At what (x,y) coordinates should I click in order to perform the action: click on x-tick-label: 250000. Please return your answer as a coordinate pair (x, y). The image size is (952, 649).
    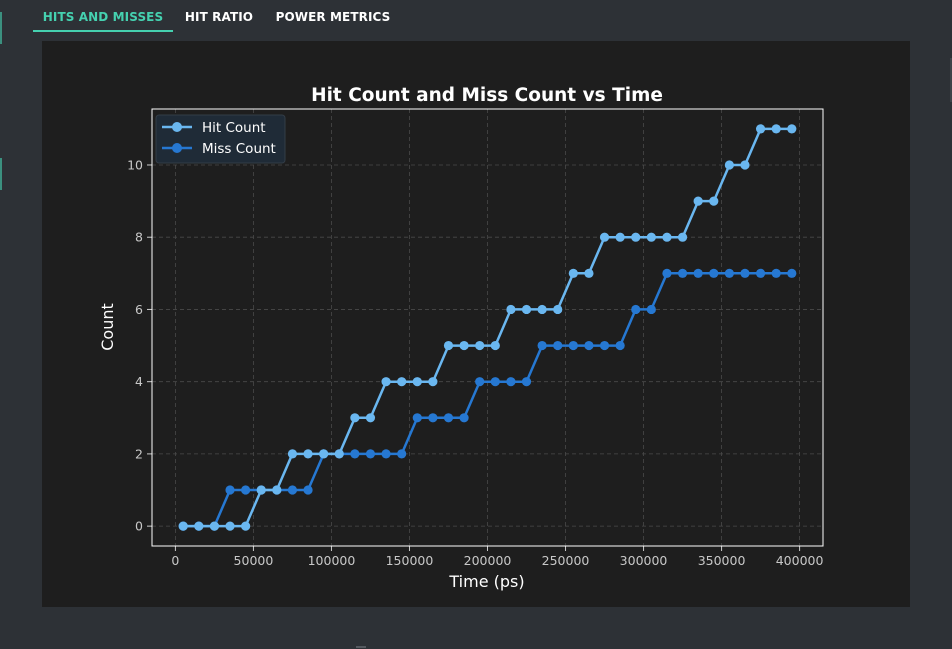
    Looking at the image, I should click on (566, 560).